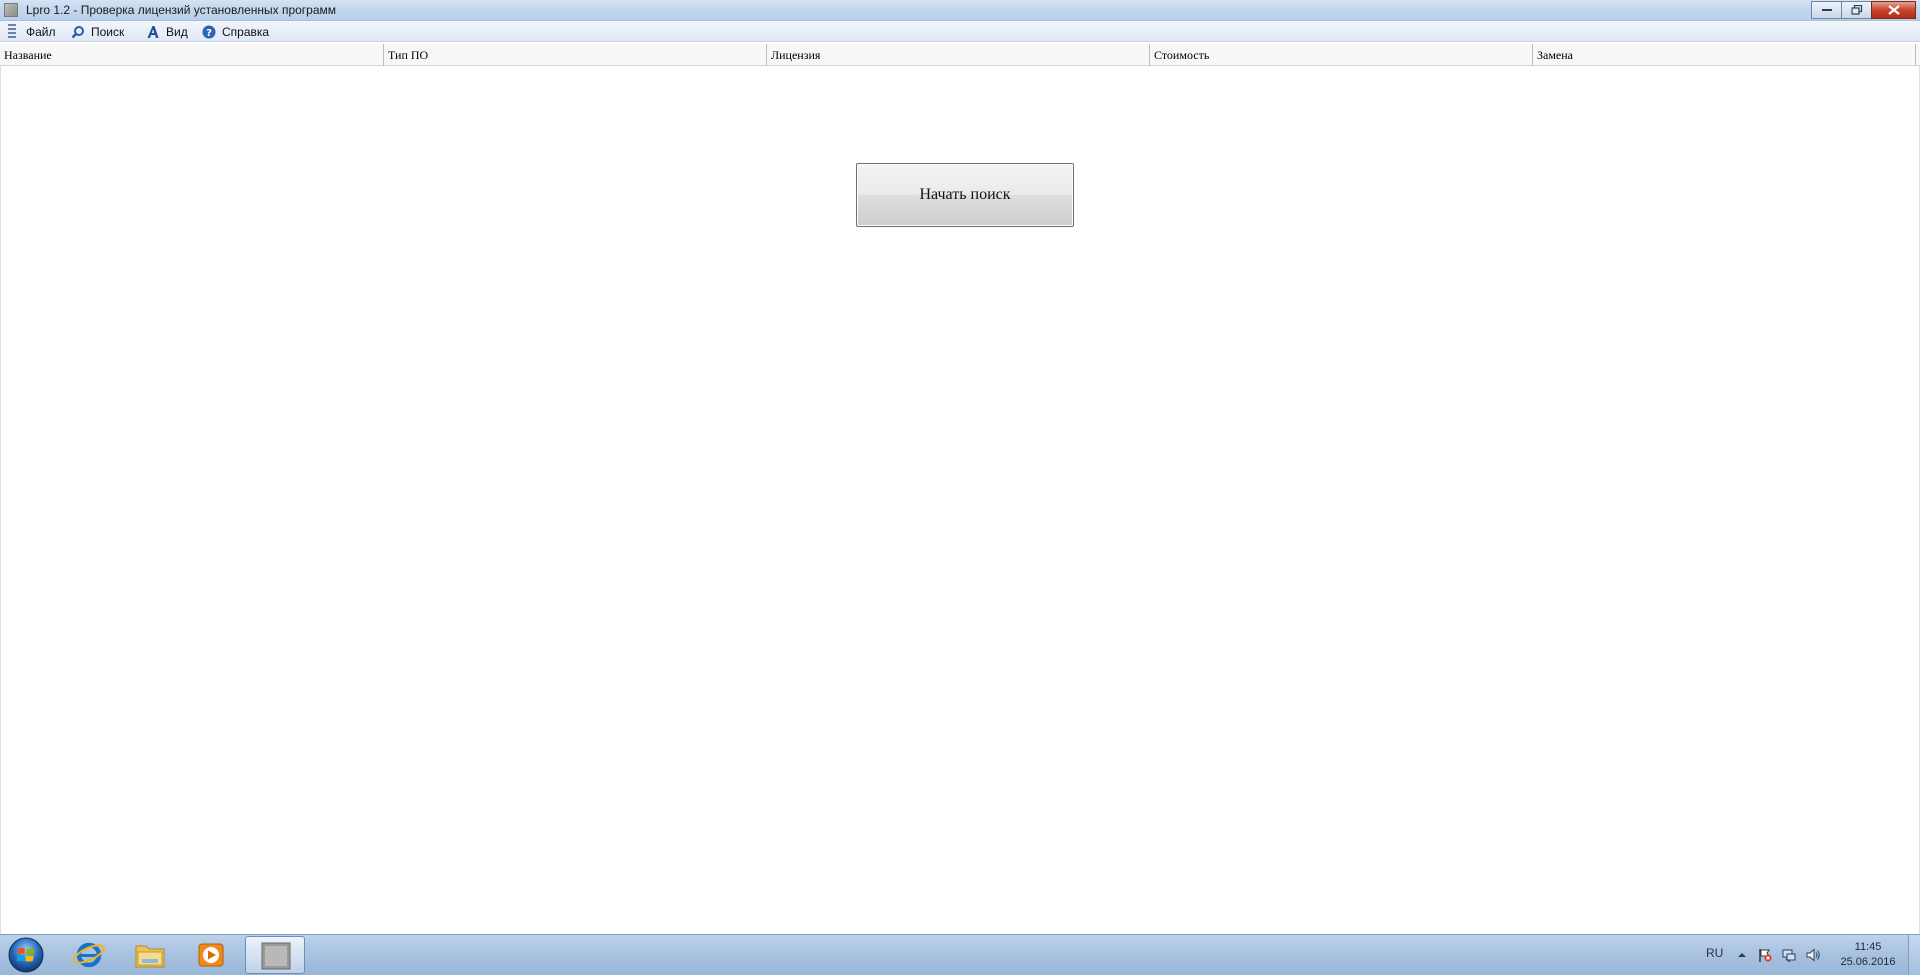 The width and height of the screenshot is (1920, 975). Describe the element at coordinates (1868, 955) in the screenshot. I see `clock: 11:45 25.06.2016` at that location.